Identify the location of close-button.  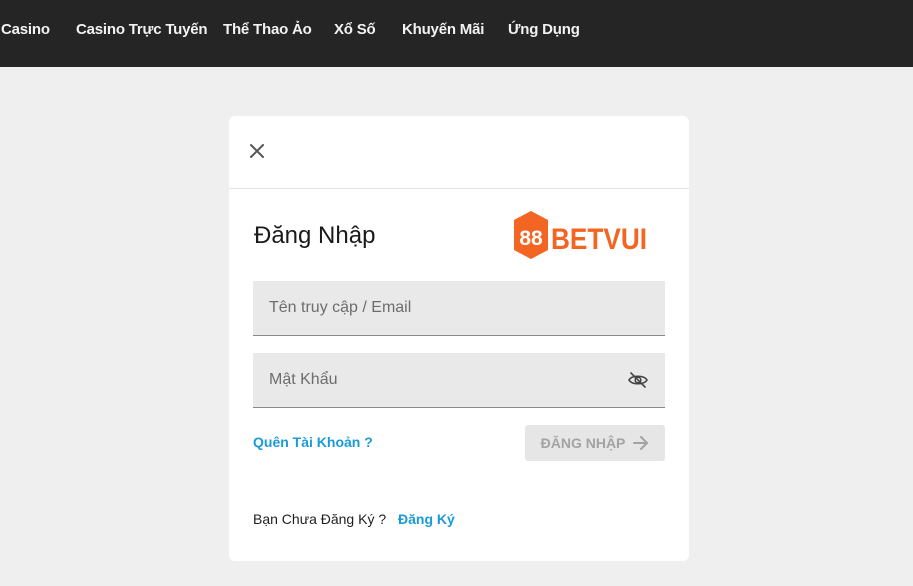
(257, 151).